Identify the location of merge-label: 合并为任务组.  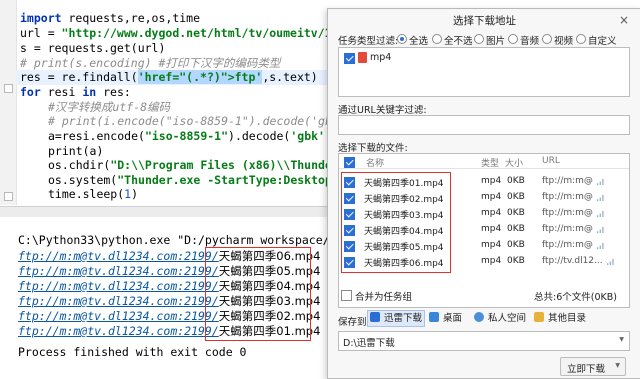
(384, 297).